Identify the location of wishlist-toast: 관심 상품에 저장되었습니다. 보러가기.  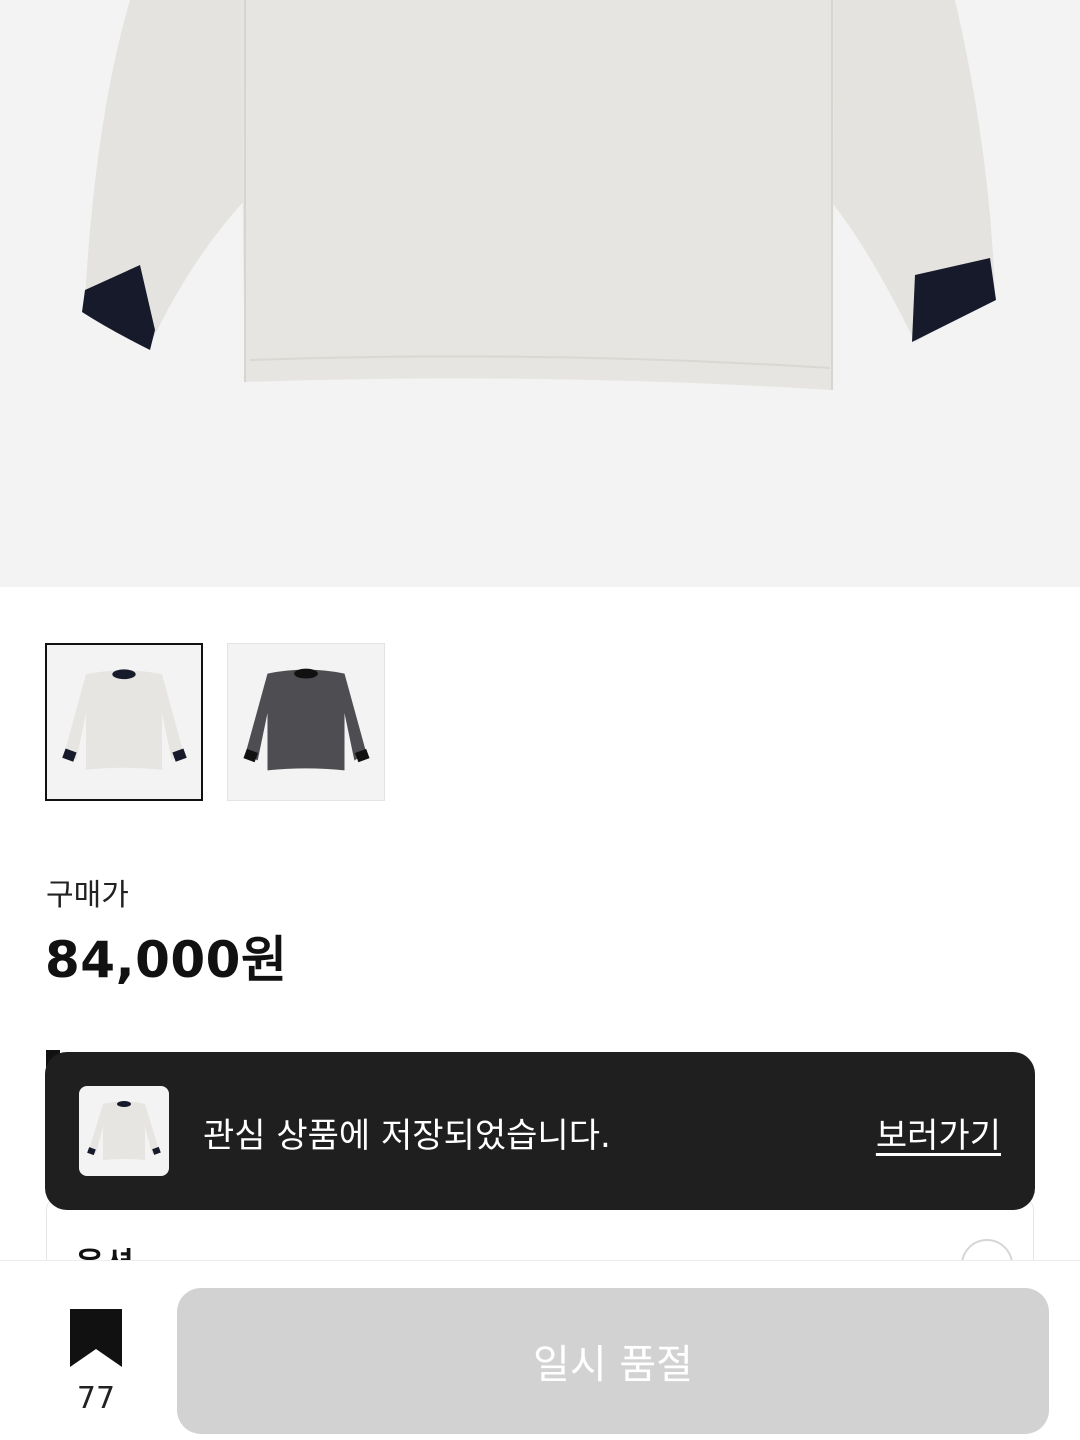
(540, 1131).